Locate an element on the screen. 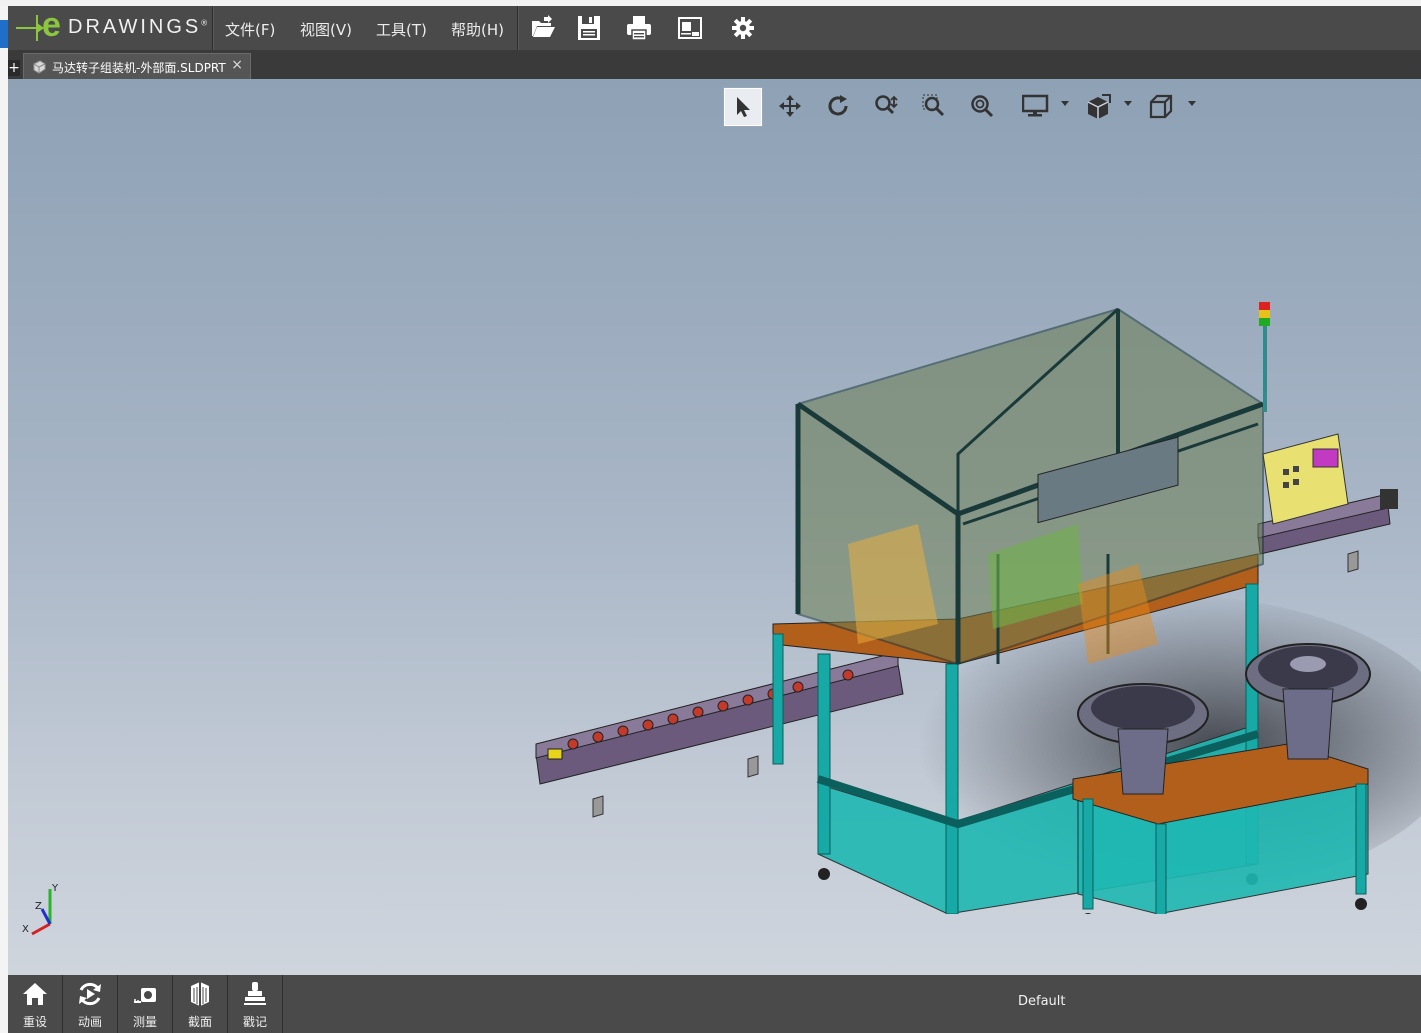  section-button: 截面 is located at coordinates (200, 1004).